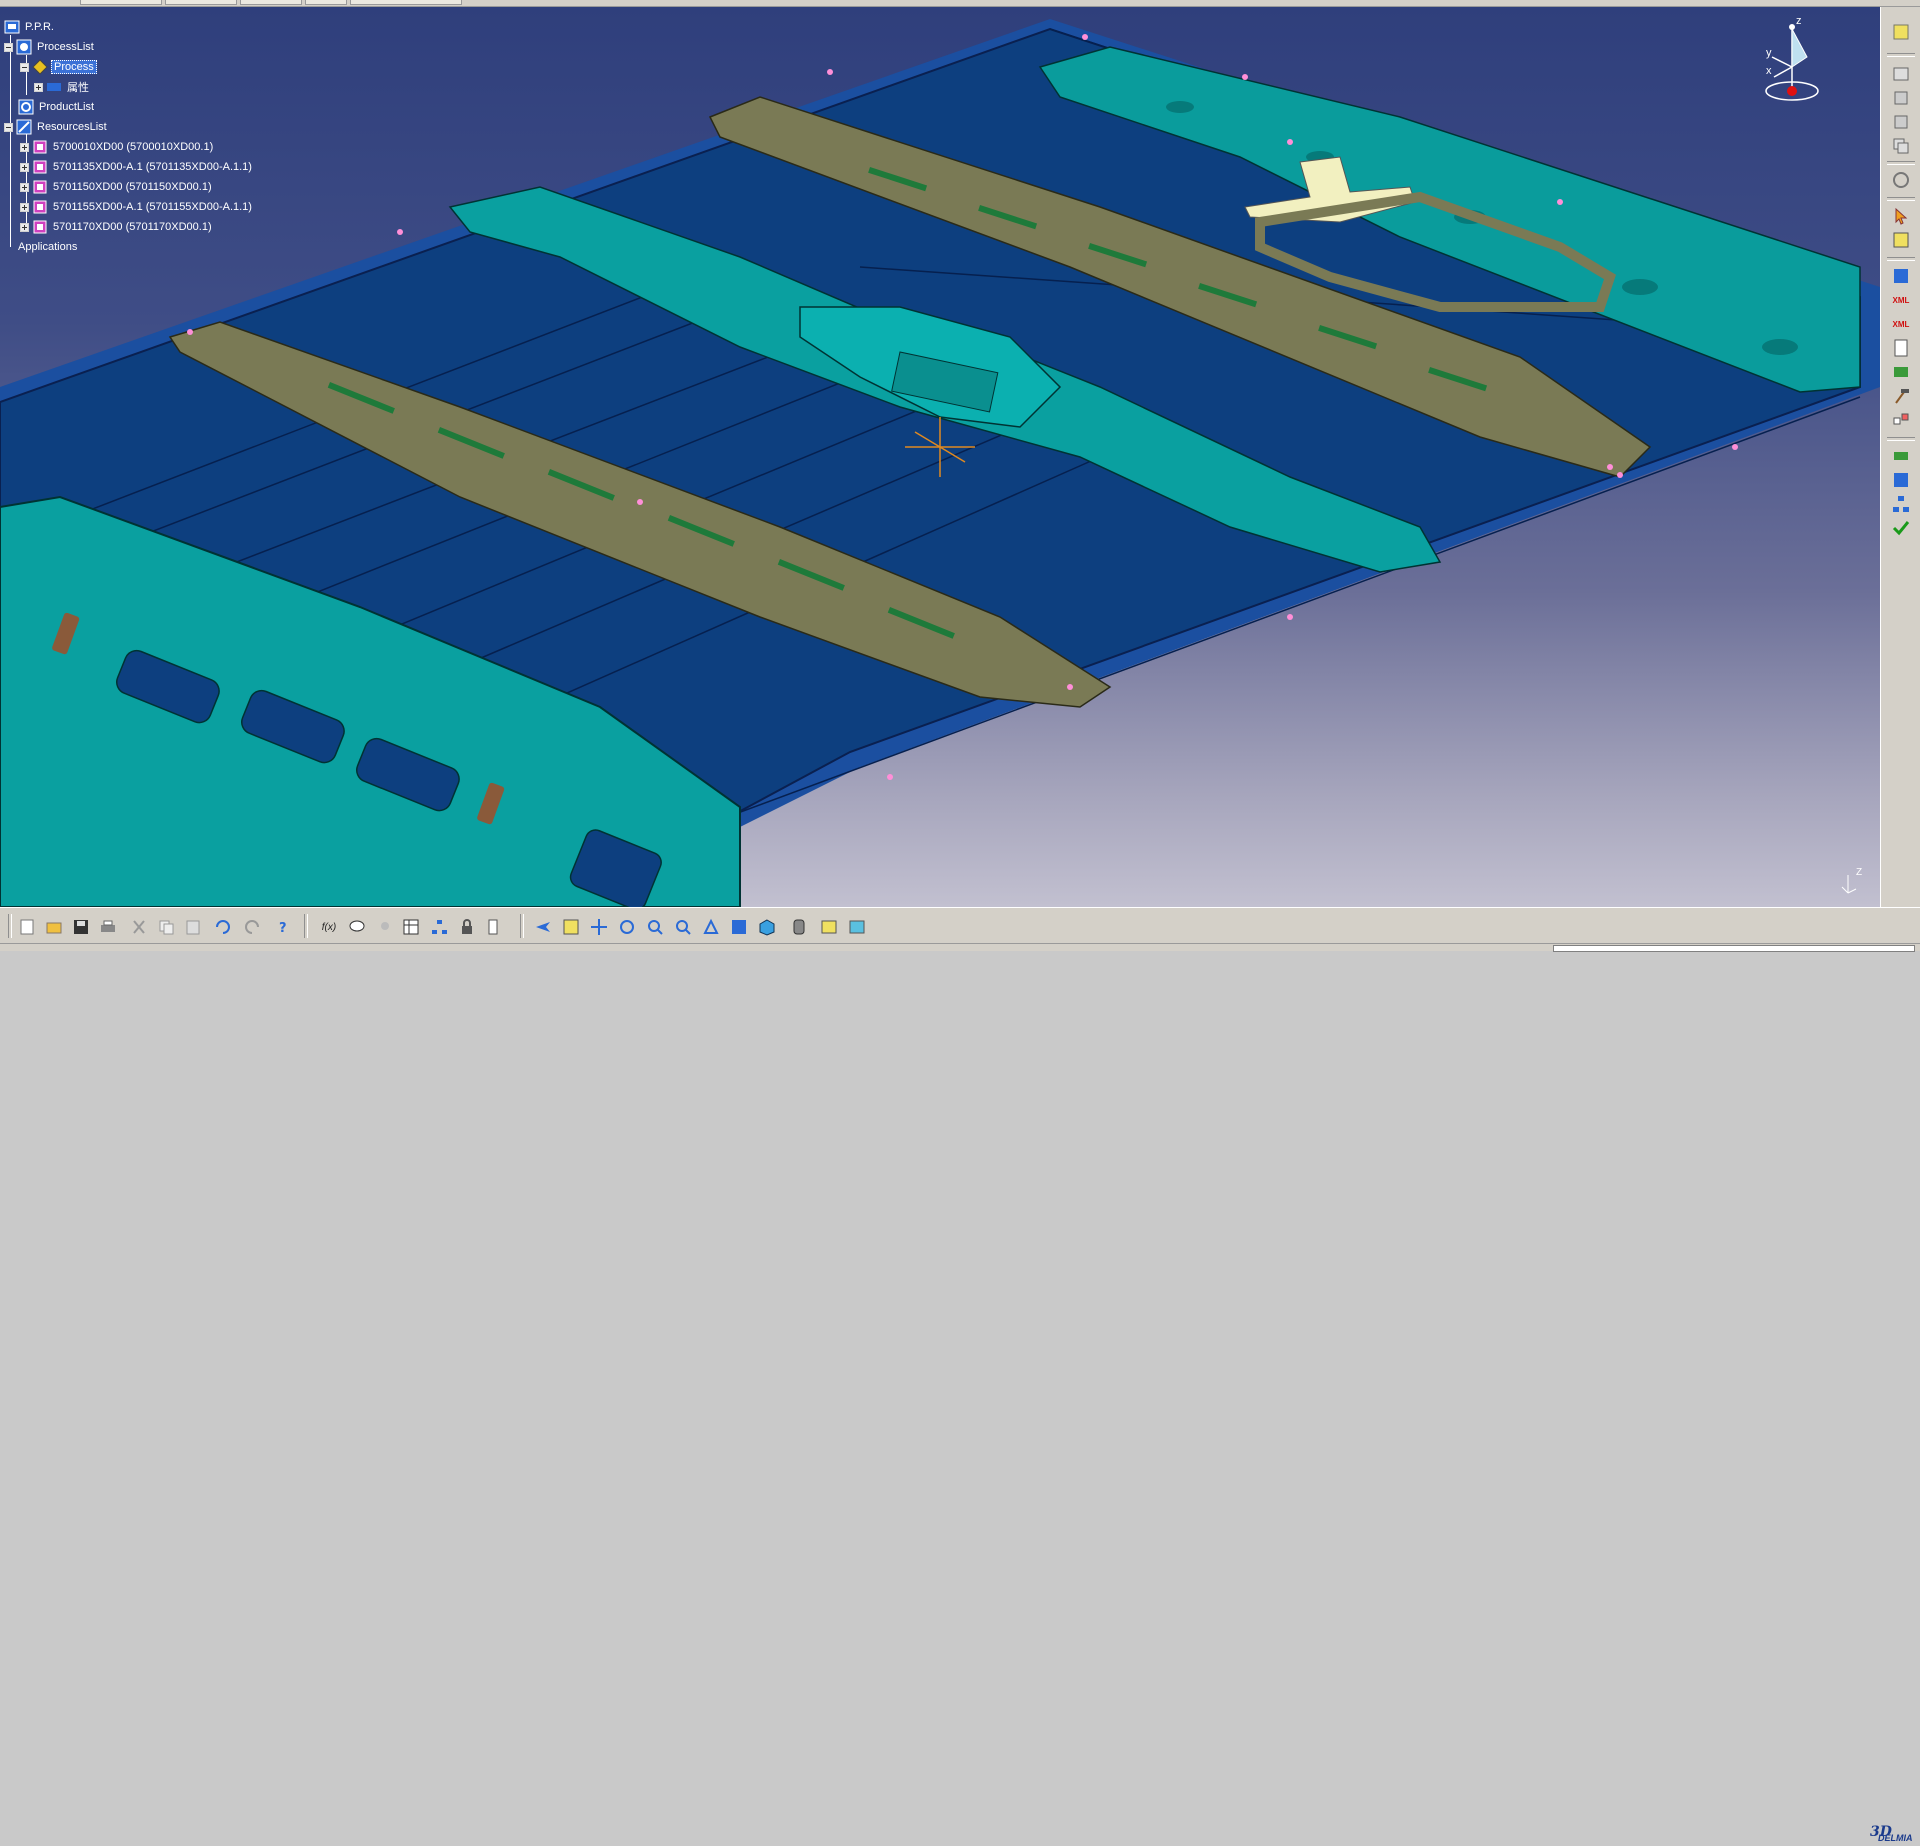  What do you see at coordinates (1901, 324) in the screenshot?
I see `xml-alt-icon: XML` at bounding box center [1901, 324].